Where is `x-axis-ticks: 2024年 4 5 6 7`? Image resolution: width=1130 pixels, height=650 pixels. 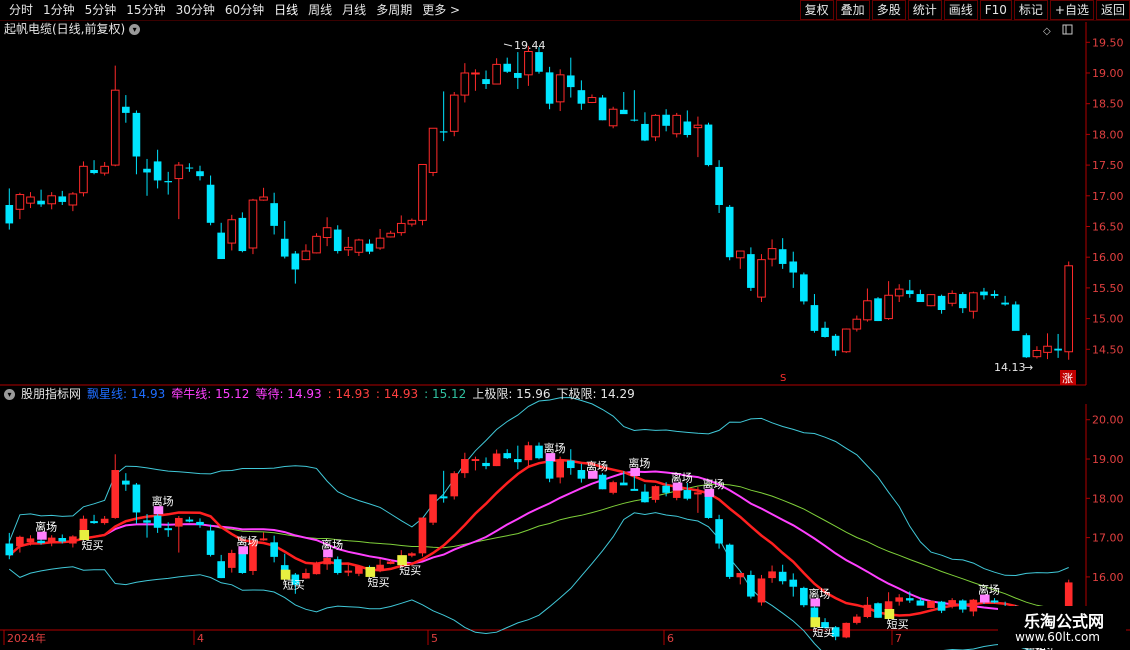 x-axis-ticks: 2024年 4 5 6 7 is located at coordinates (452, 637).